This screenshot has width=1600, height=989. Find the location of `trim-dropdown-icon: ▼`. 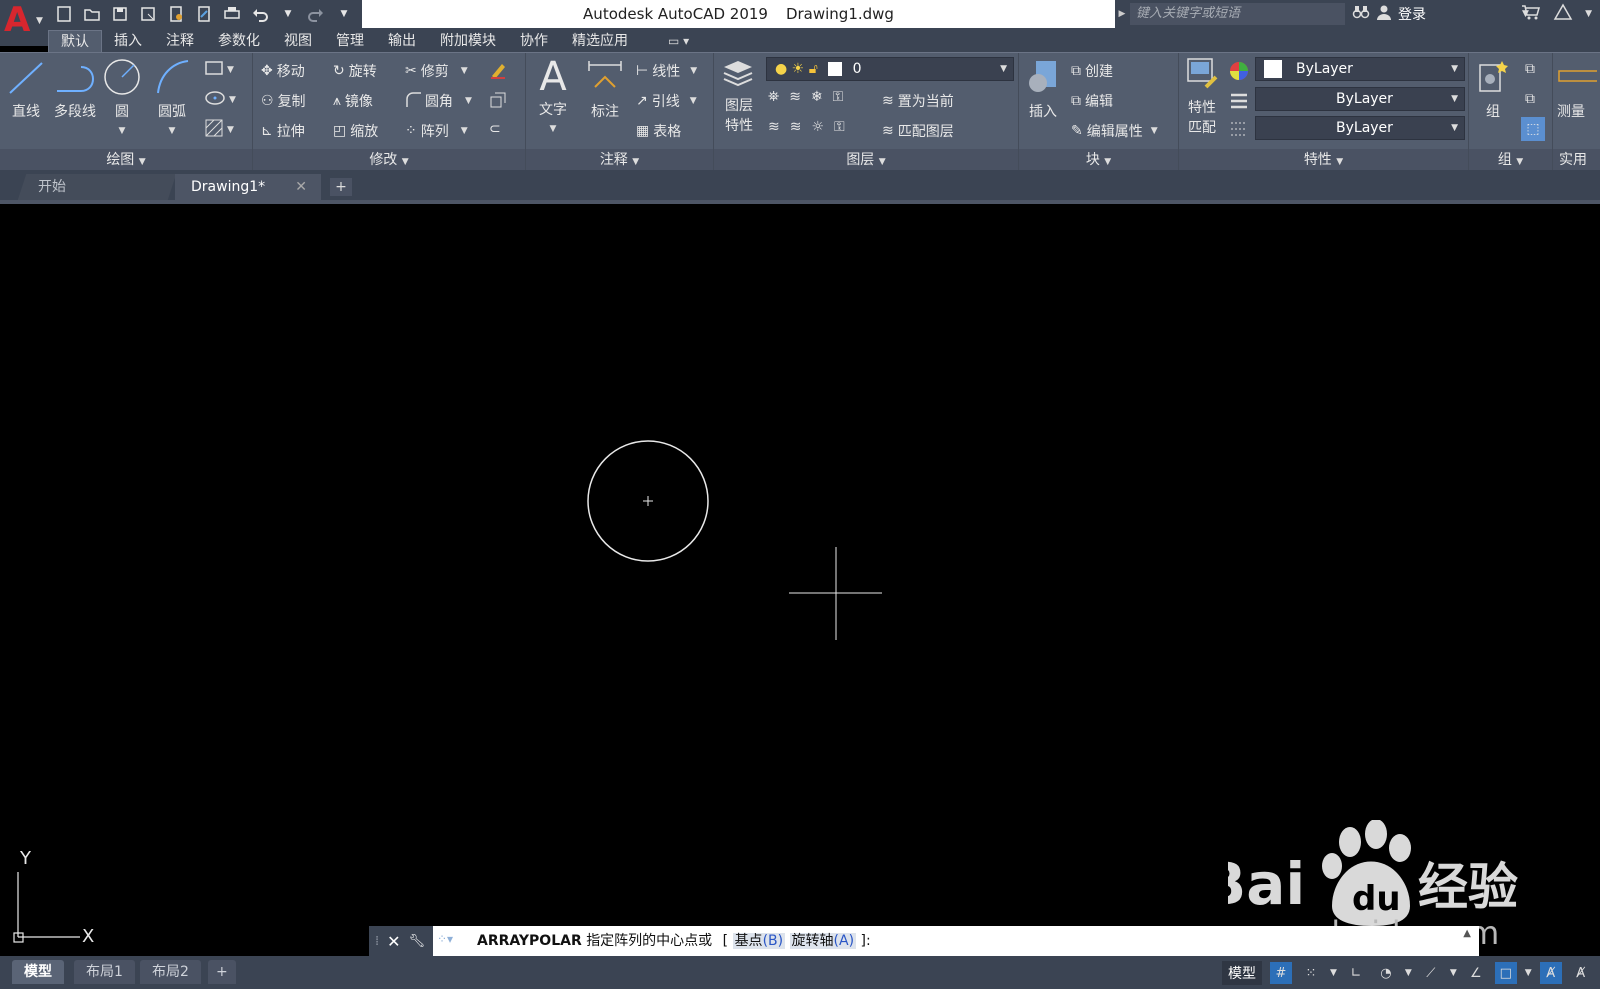

trim-dropdown-icon: ▼ is located at coordinates (464, 71).